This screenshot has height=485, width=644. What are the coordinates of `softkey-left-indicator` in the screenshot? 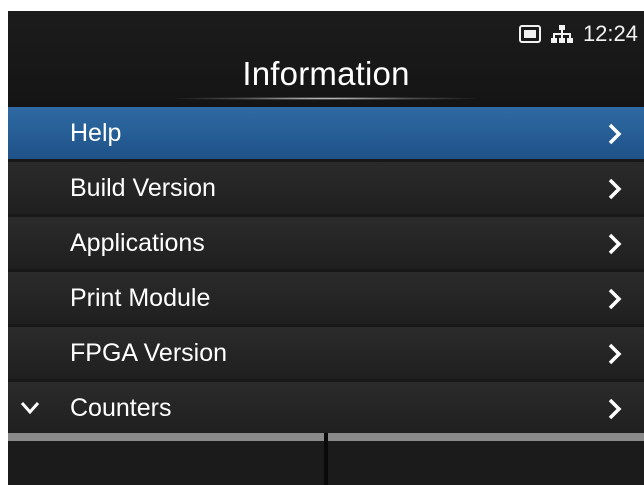 It's located at (166, 437).